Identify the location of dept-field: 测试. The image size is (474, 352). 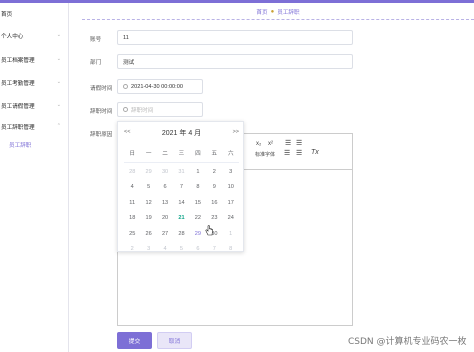
(235, 61).